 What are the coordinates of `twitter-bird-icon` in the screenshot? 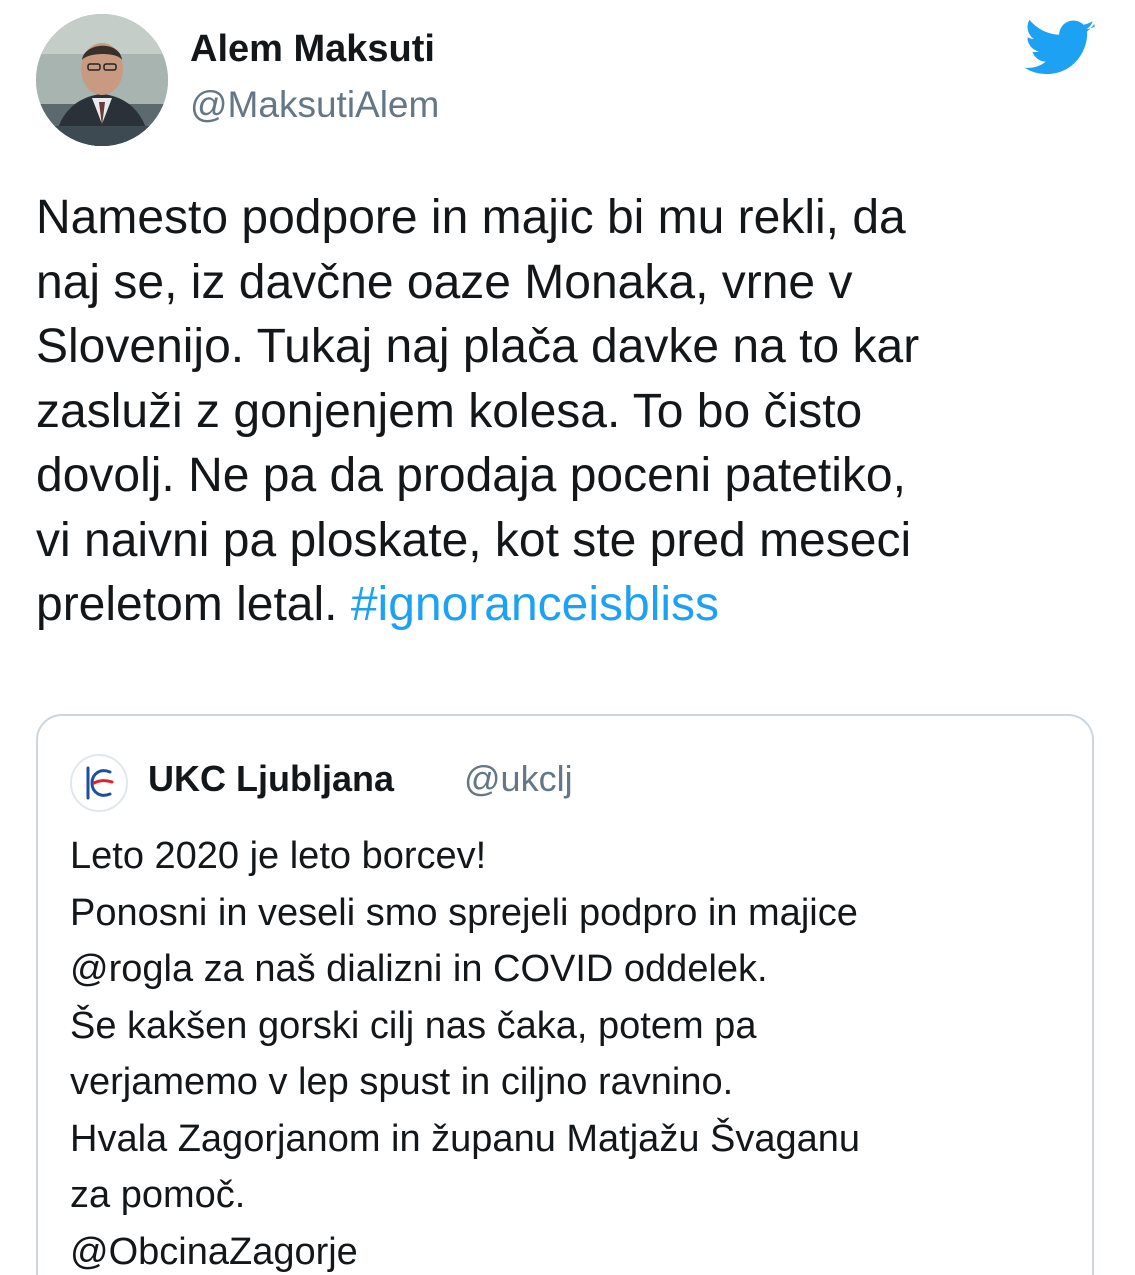 It's located at (1060, 48).